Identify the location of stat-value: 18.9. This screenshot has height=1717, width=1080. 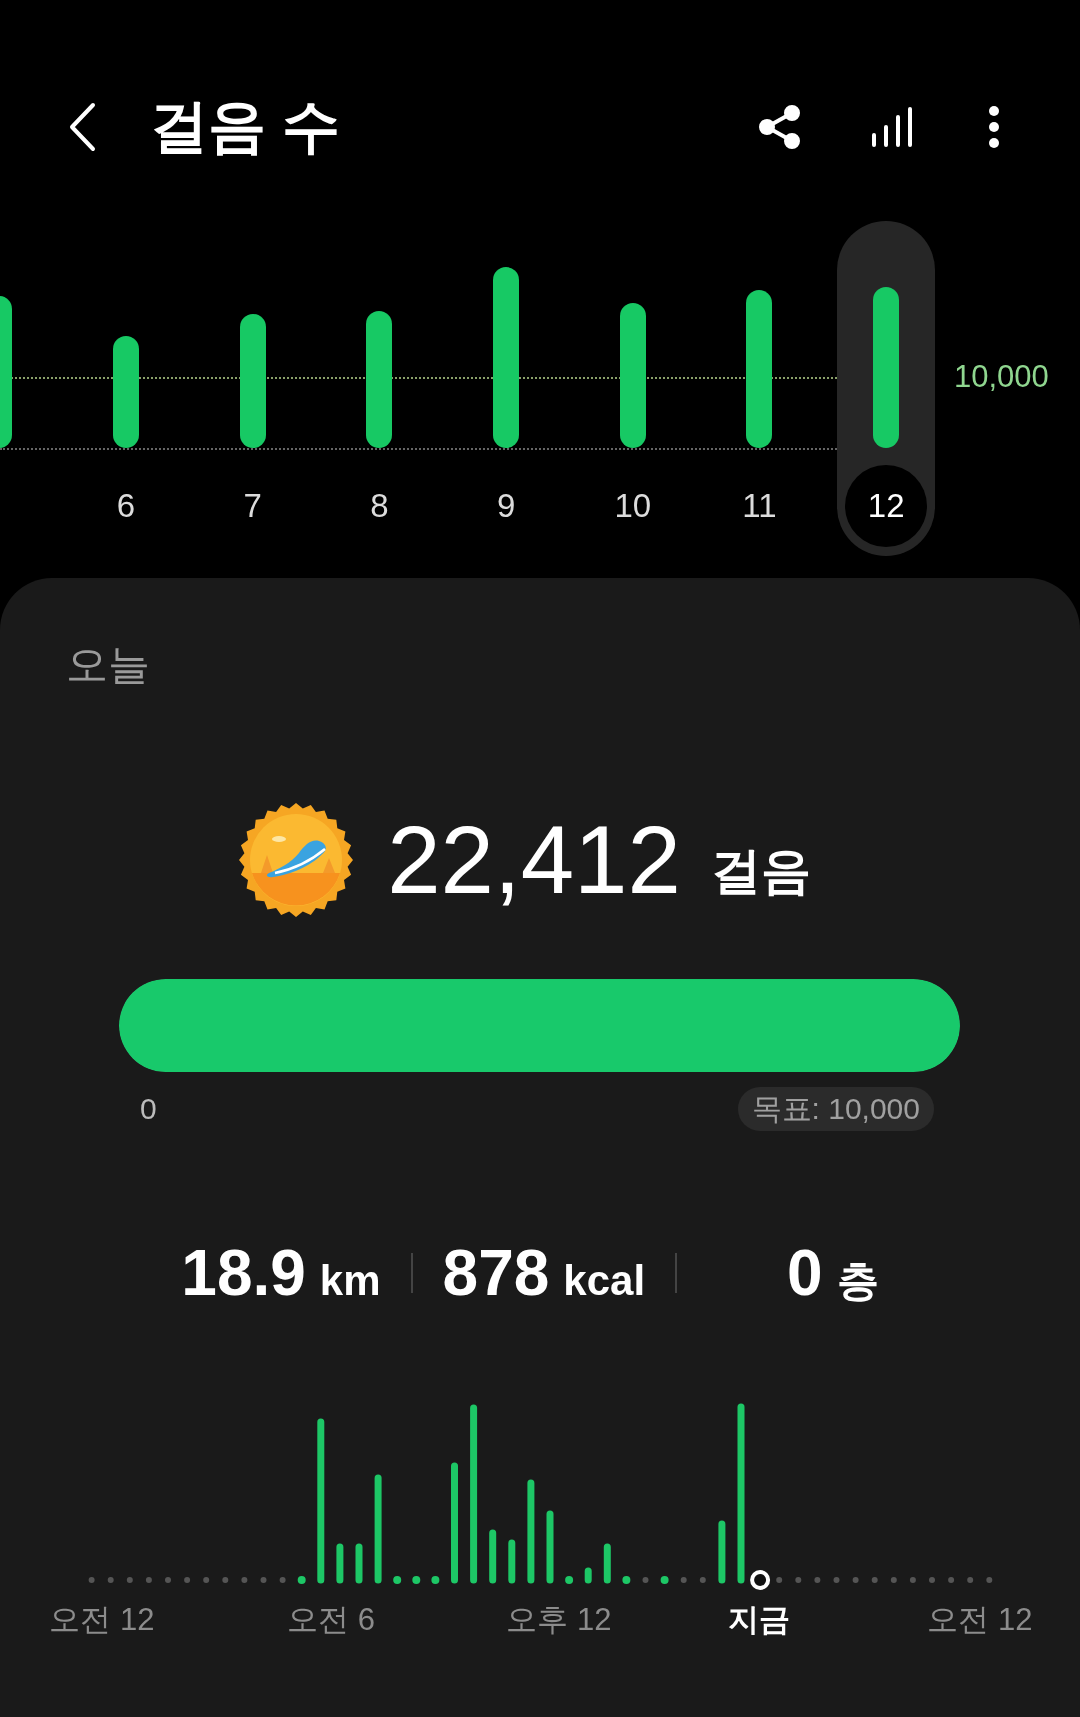
(243, 1273).